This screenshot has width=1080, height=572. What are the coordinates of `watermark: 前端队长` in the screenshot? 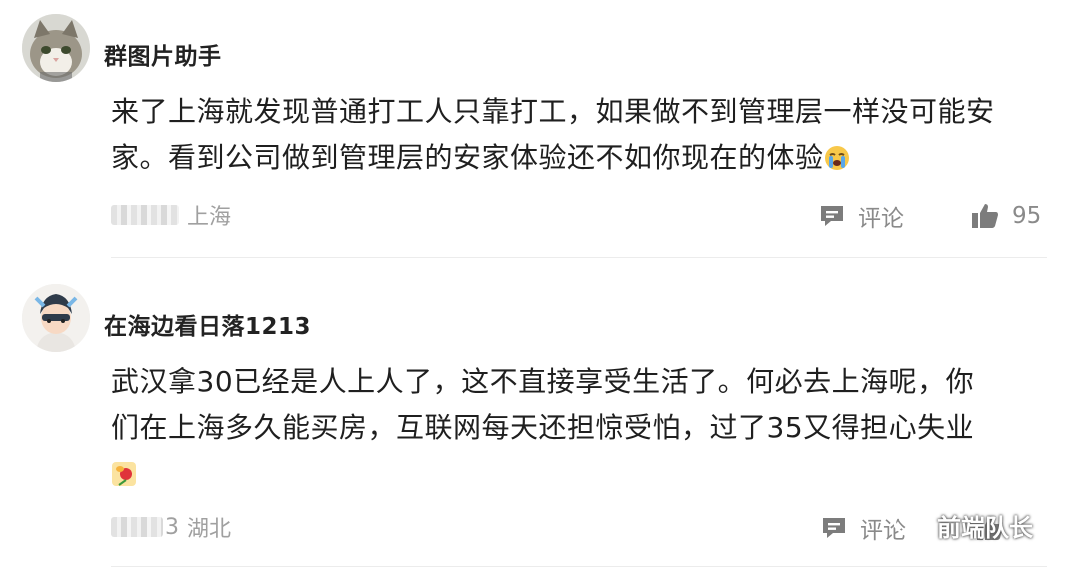 It's located at (963, 525).